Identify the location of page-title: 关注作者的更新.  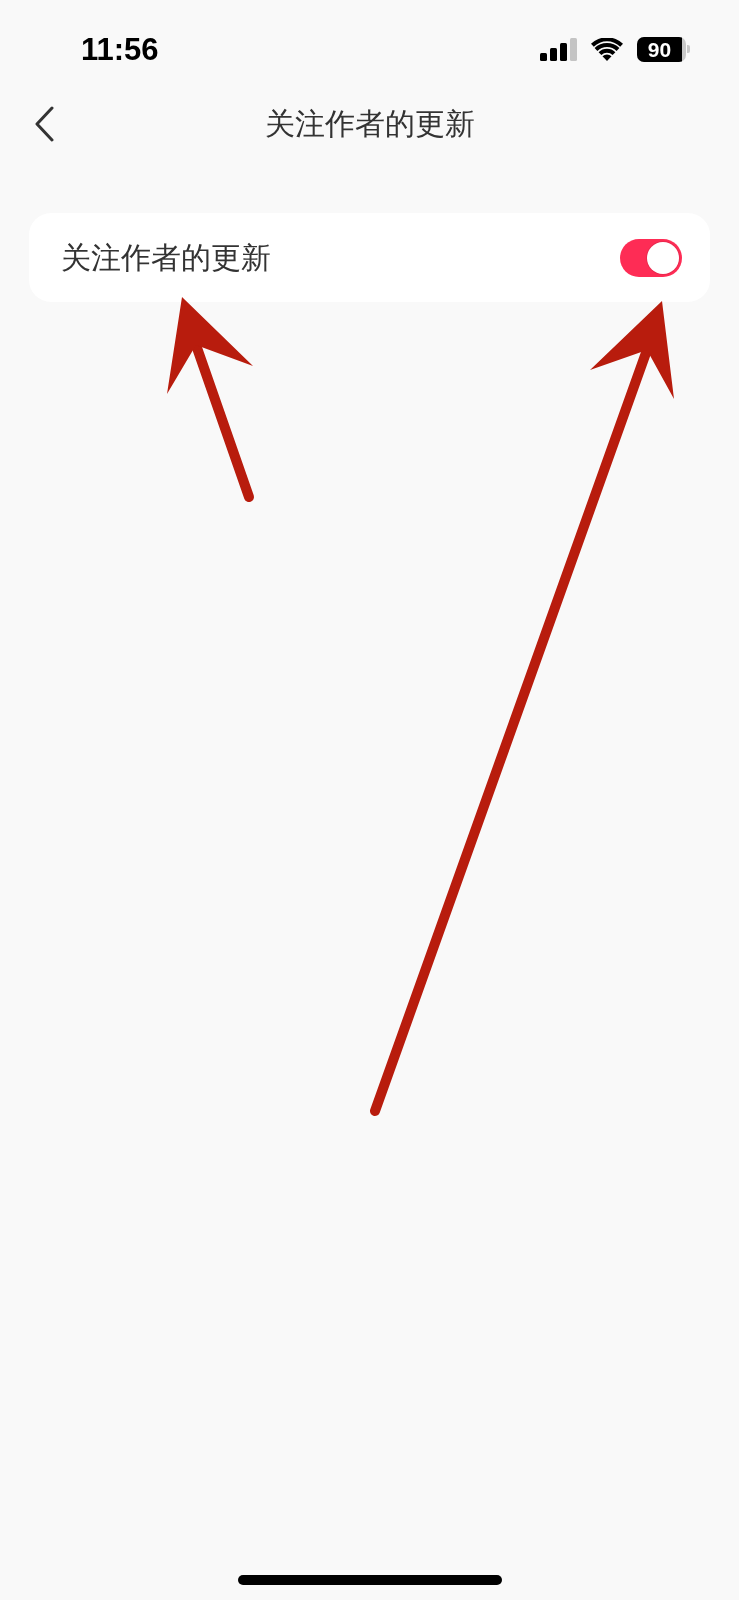
(369, 124).